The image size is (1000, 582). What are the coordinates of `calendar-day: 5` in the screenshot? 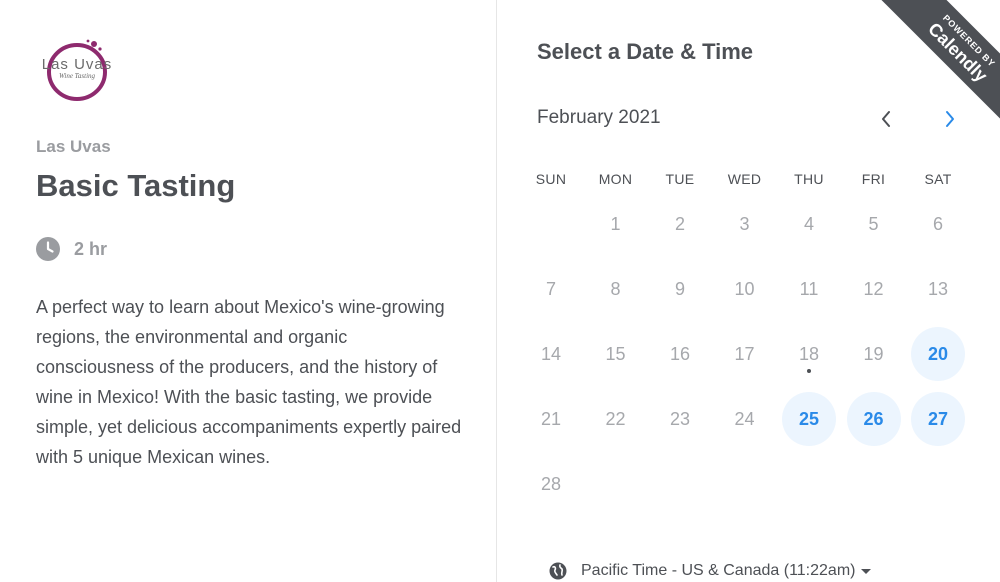 It's located at (873, 223).